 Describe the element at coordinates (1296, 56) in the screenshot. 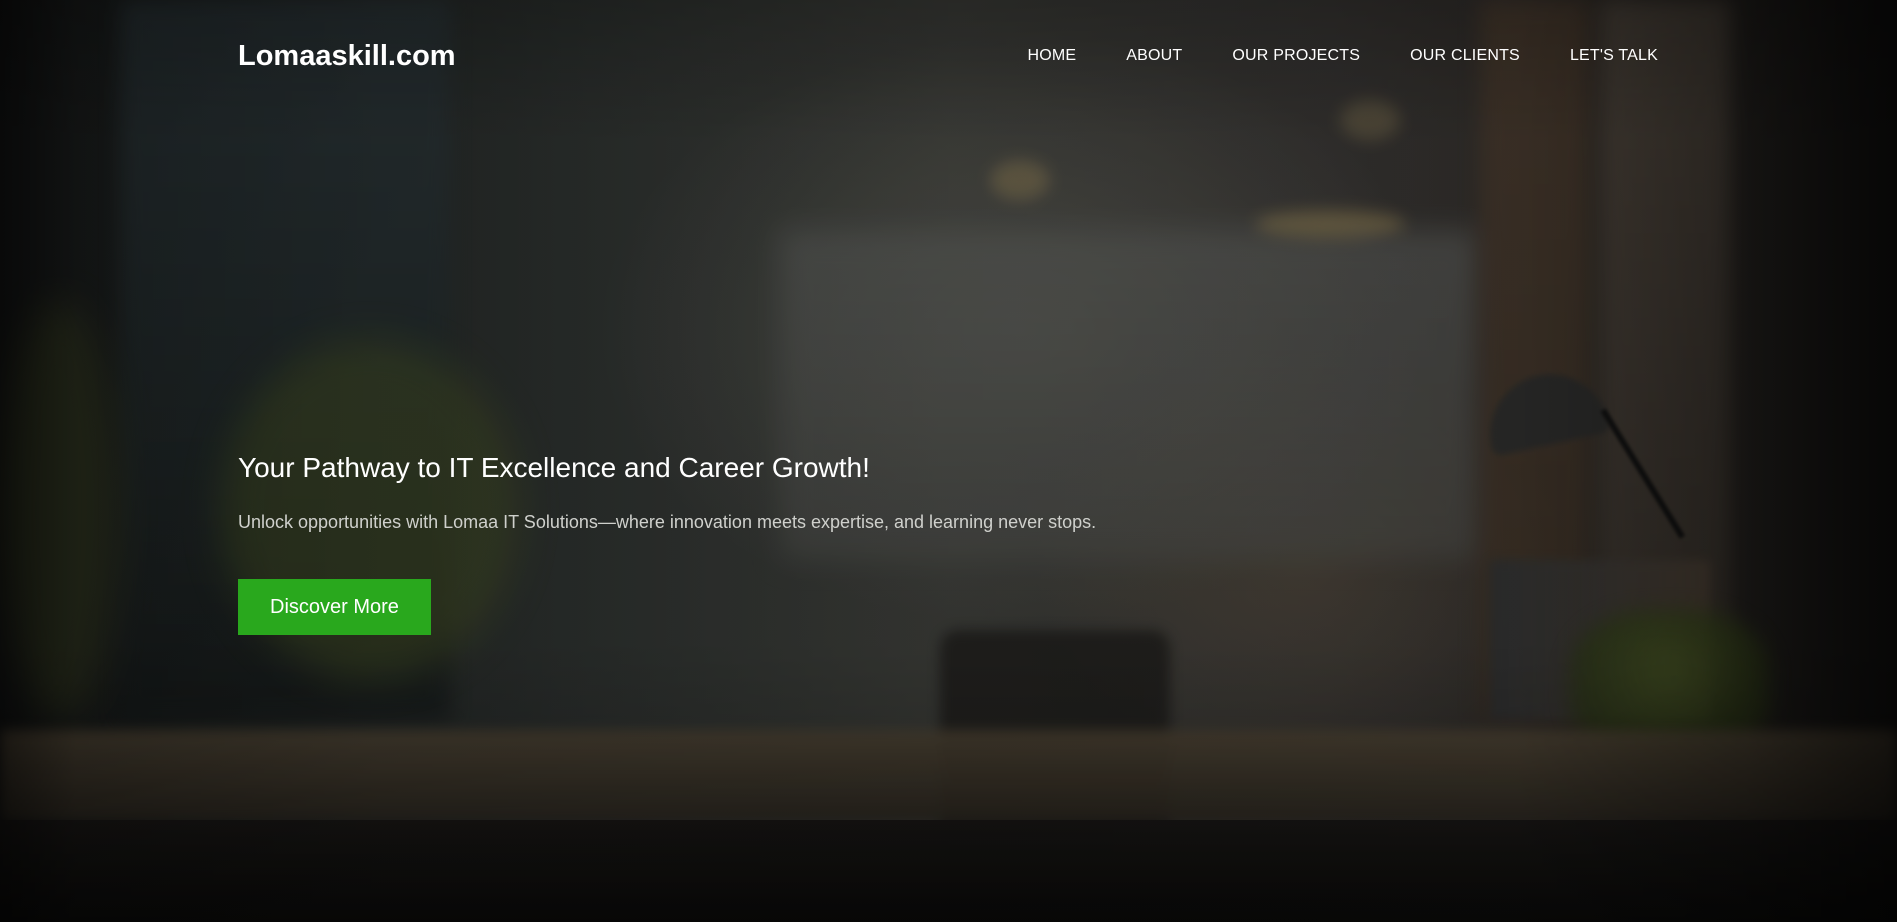

I see `nav-link-our-projects: OUR PROJECTS` at that location.